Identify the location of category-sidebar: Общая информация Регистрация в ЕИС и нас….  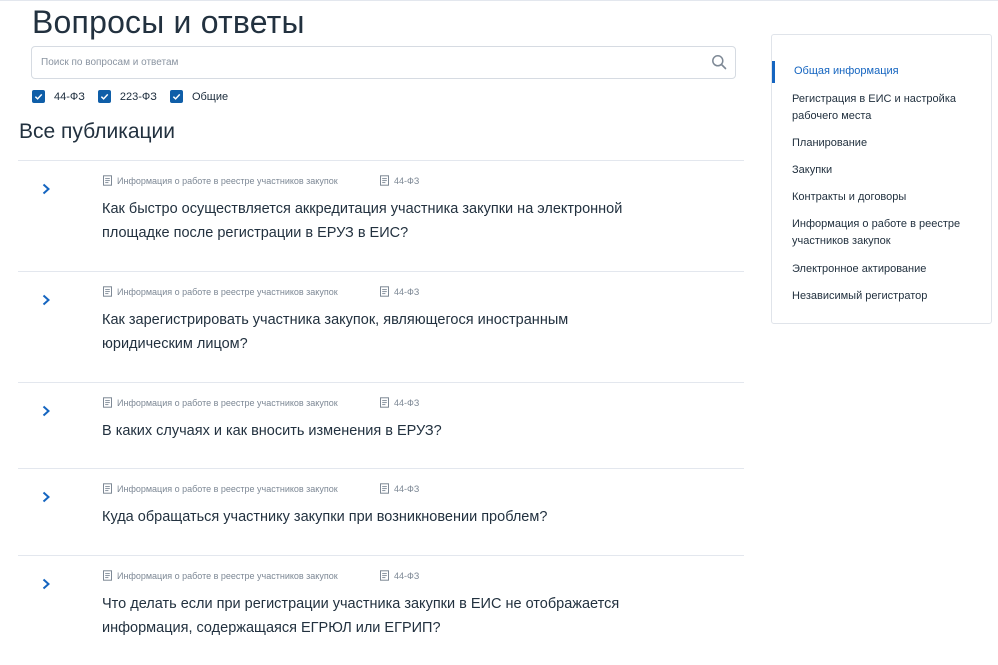
(881, 179).